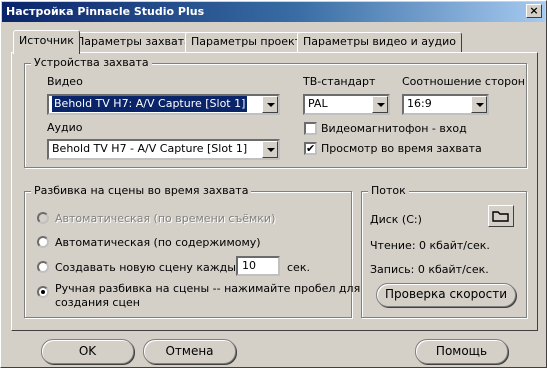  Describe the element at coordinates (165, 218) in the screenshot. I see `scene-by-time-label: Автоматическая (по времени съёмки)` at that location.